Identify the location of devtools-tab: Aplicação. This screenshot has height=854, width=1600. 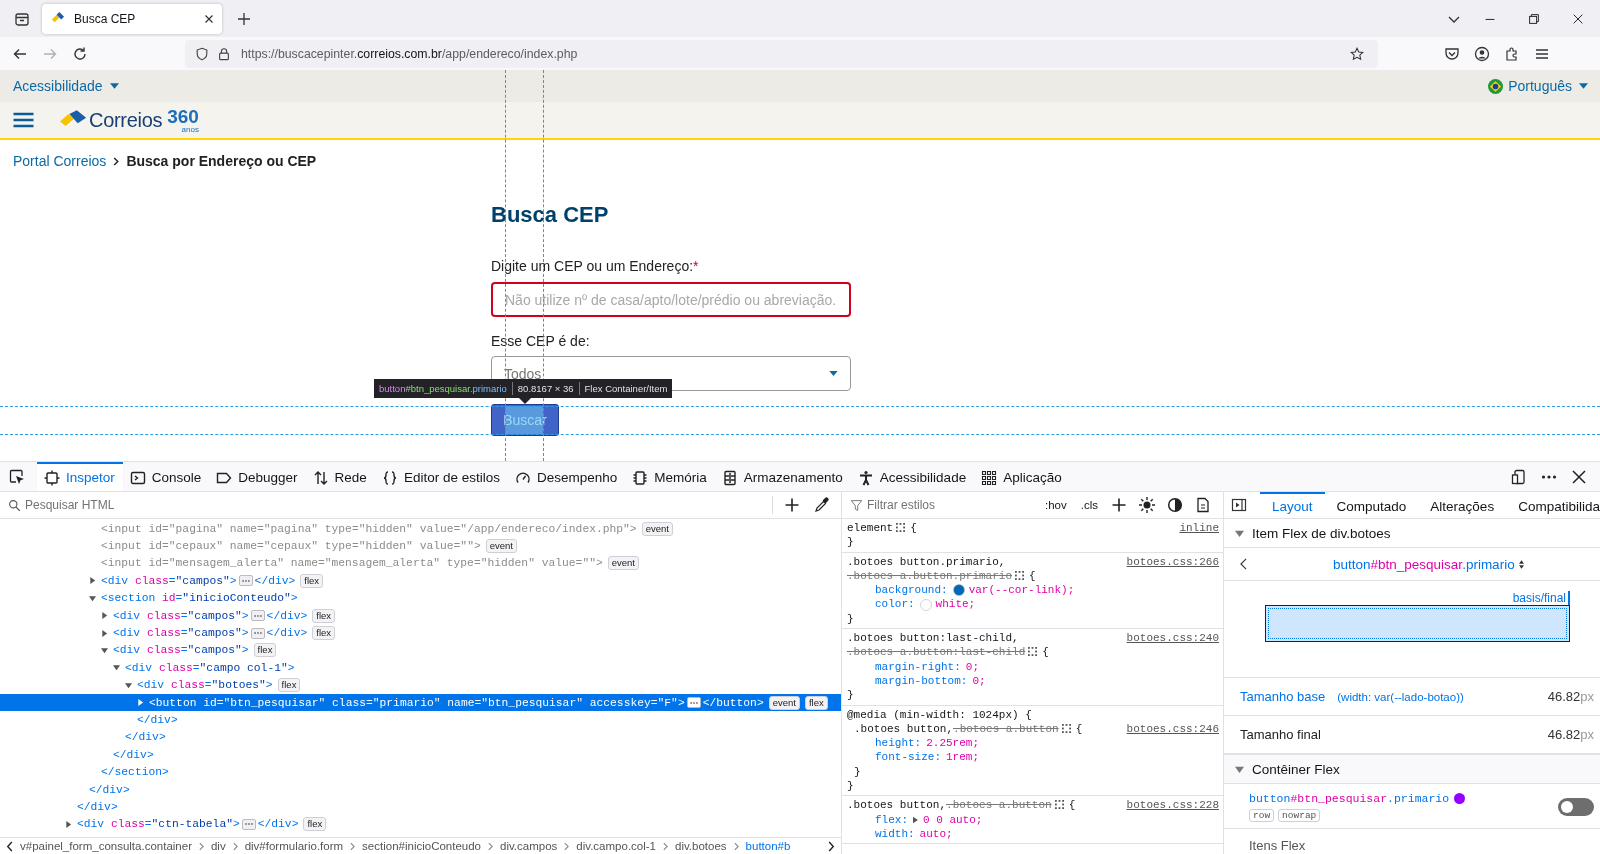
(1022, 476).